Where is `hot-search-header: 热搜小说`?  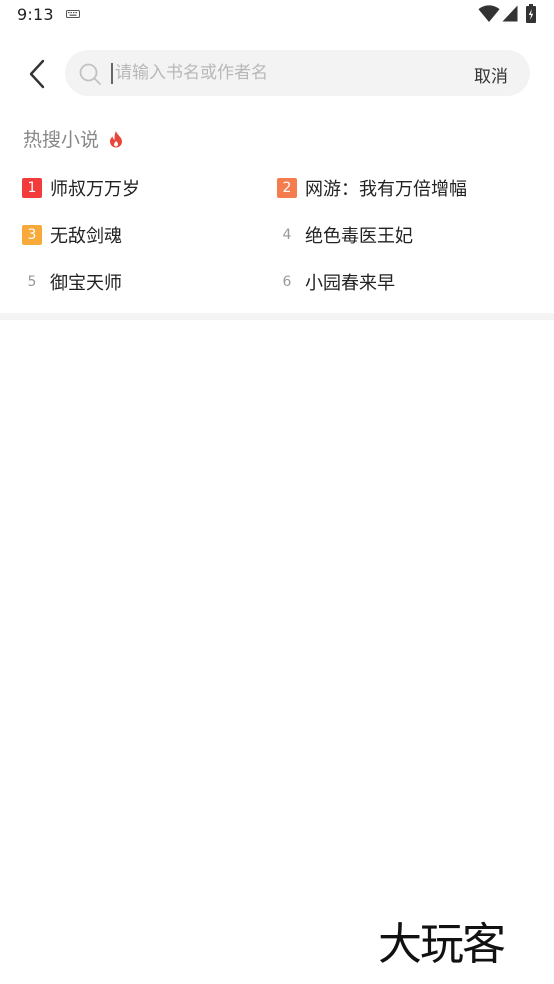
hot-search-header: 热搜小说 is located at coordinates (73, 138).